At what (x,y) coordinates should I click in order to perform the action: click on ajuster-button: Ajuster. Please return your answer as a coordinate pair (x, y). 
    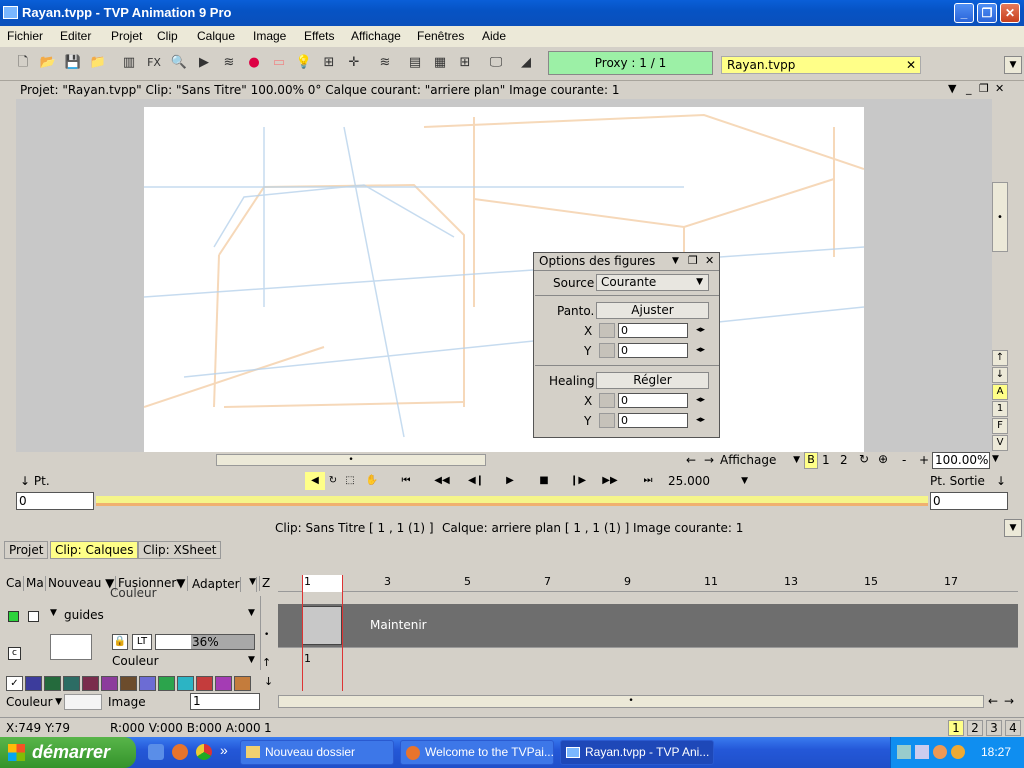
    Looking at the image, I should click on (652, 310).